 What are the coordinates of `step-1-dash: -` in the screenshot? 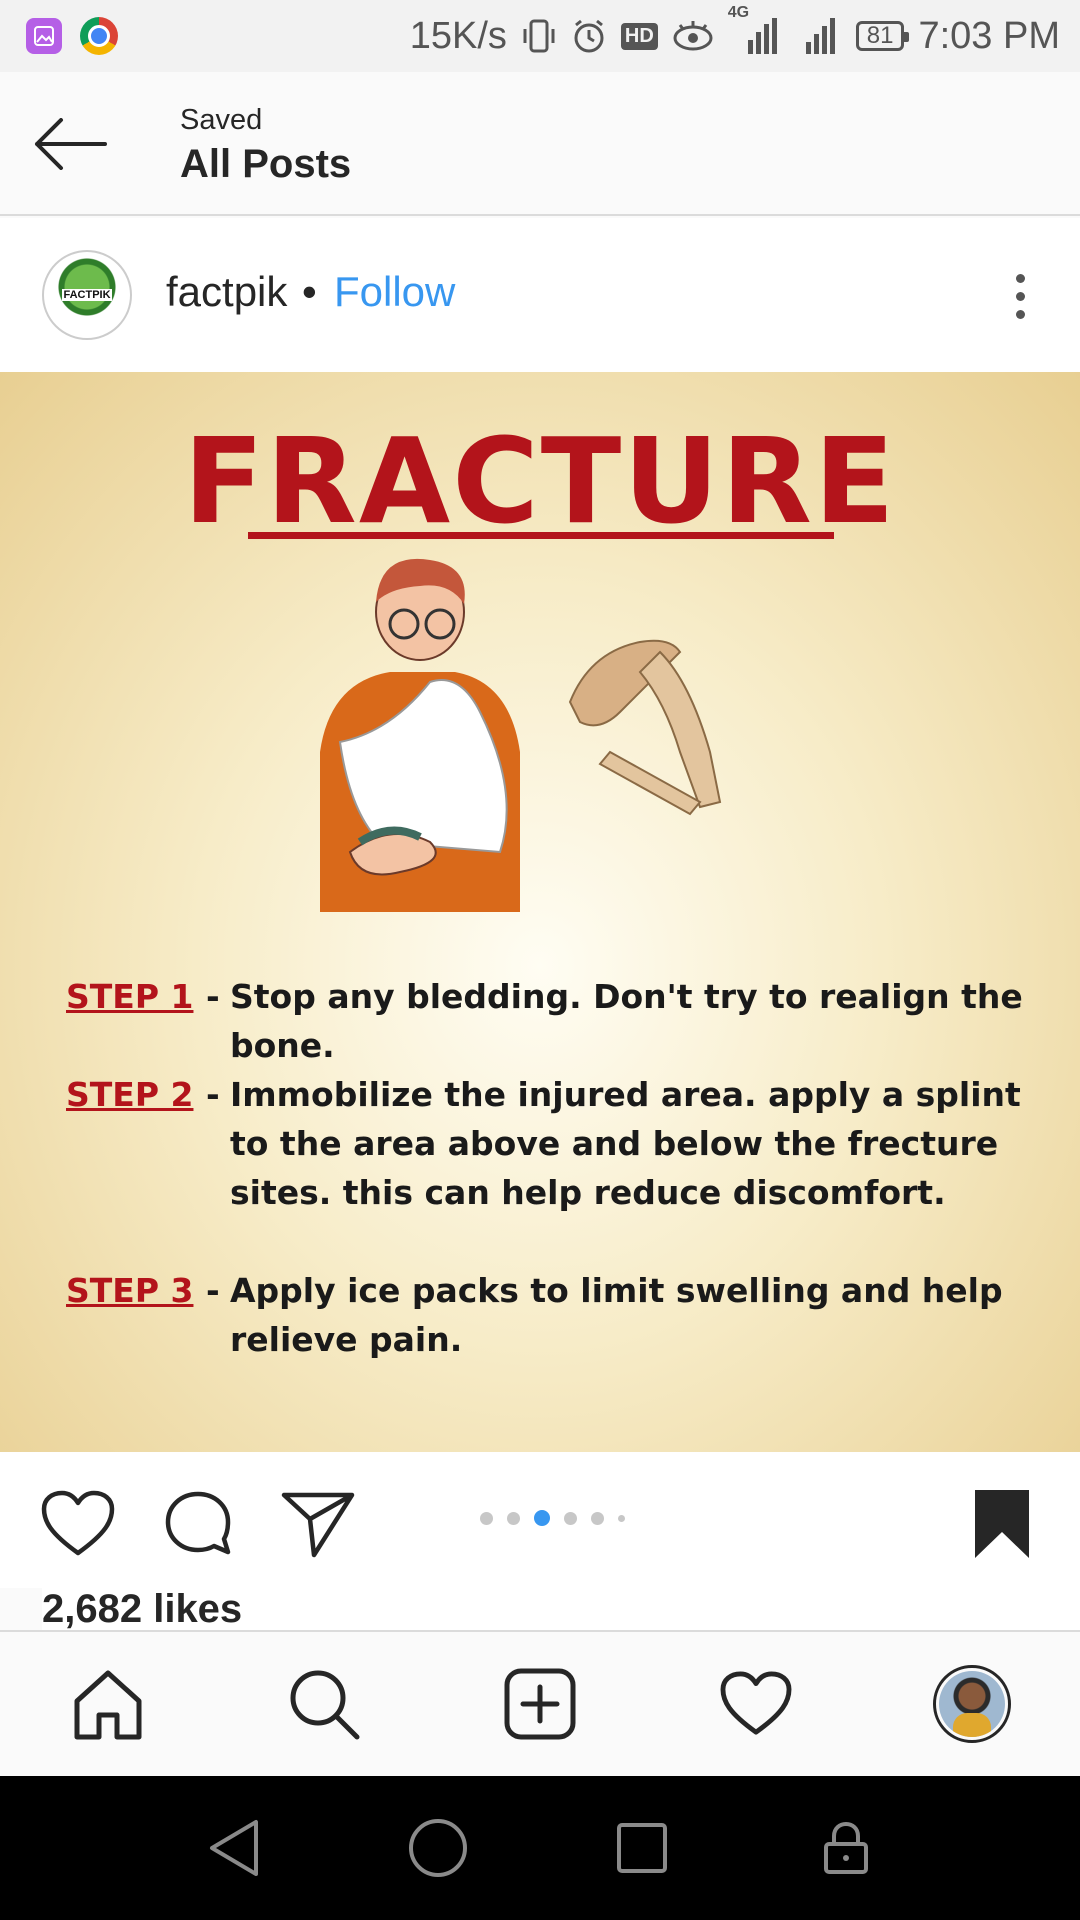 It's located at (213, 996).